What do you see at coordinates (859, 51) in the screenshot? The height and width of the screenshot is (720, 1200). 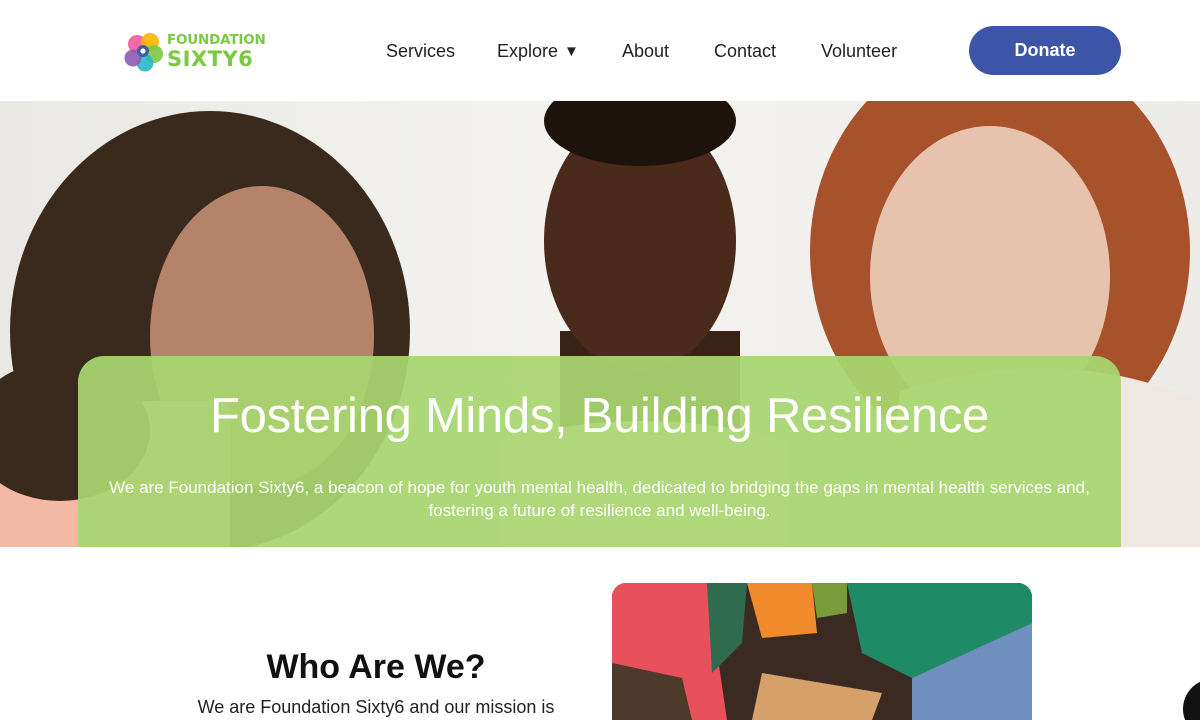 I see `nav-volunteer: Volunteer` at bounding box center [859, 51].